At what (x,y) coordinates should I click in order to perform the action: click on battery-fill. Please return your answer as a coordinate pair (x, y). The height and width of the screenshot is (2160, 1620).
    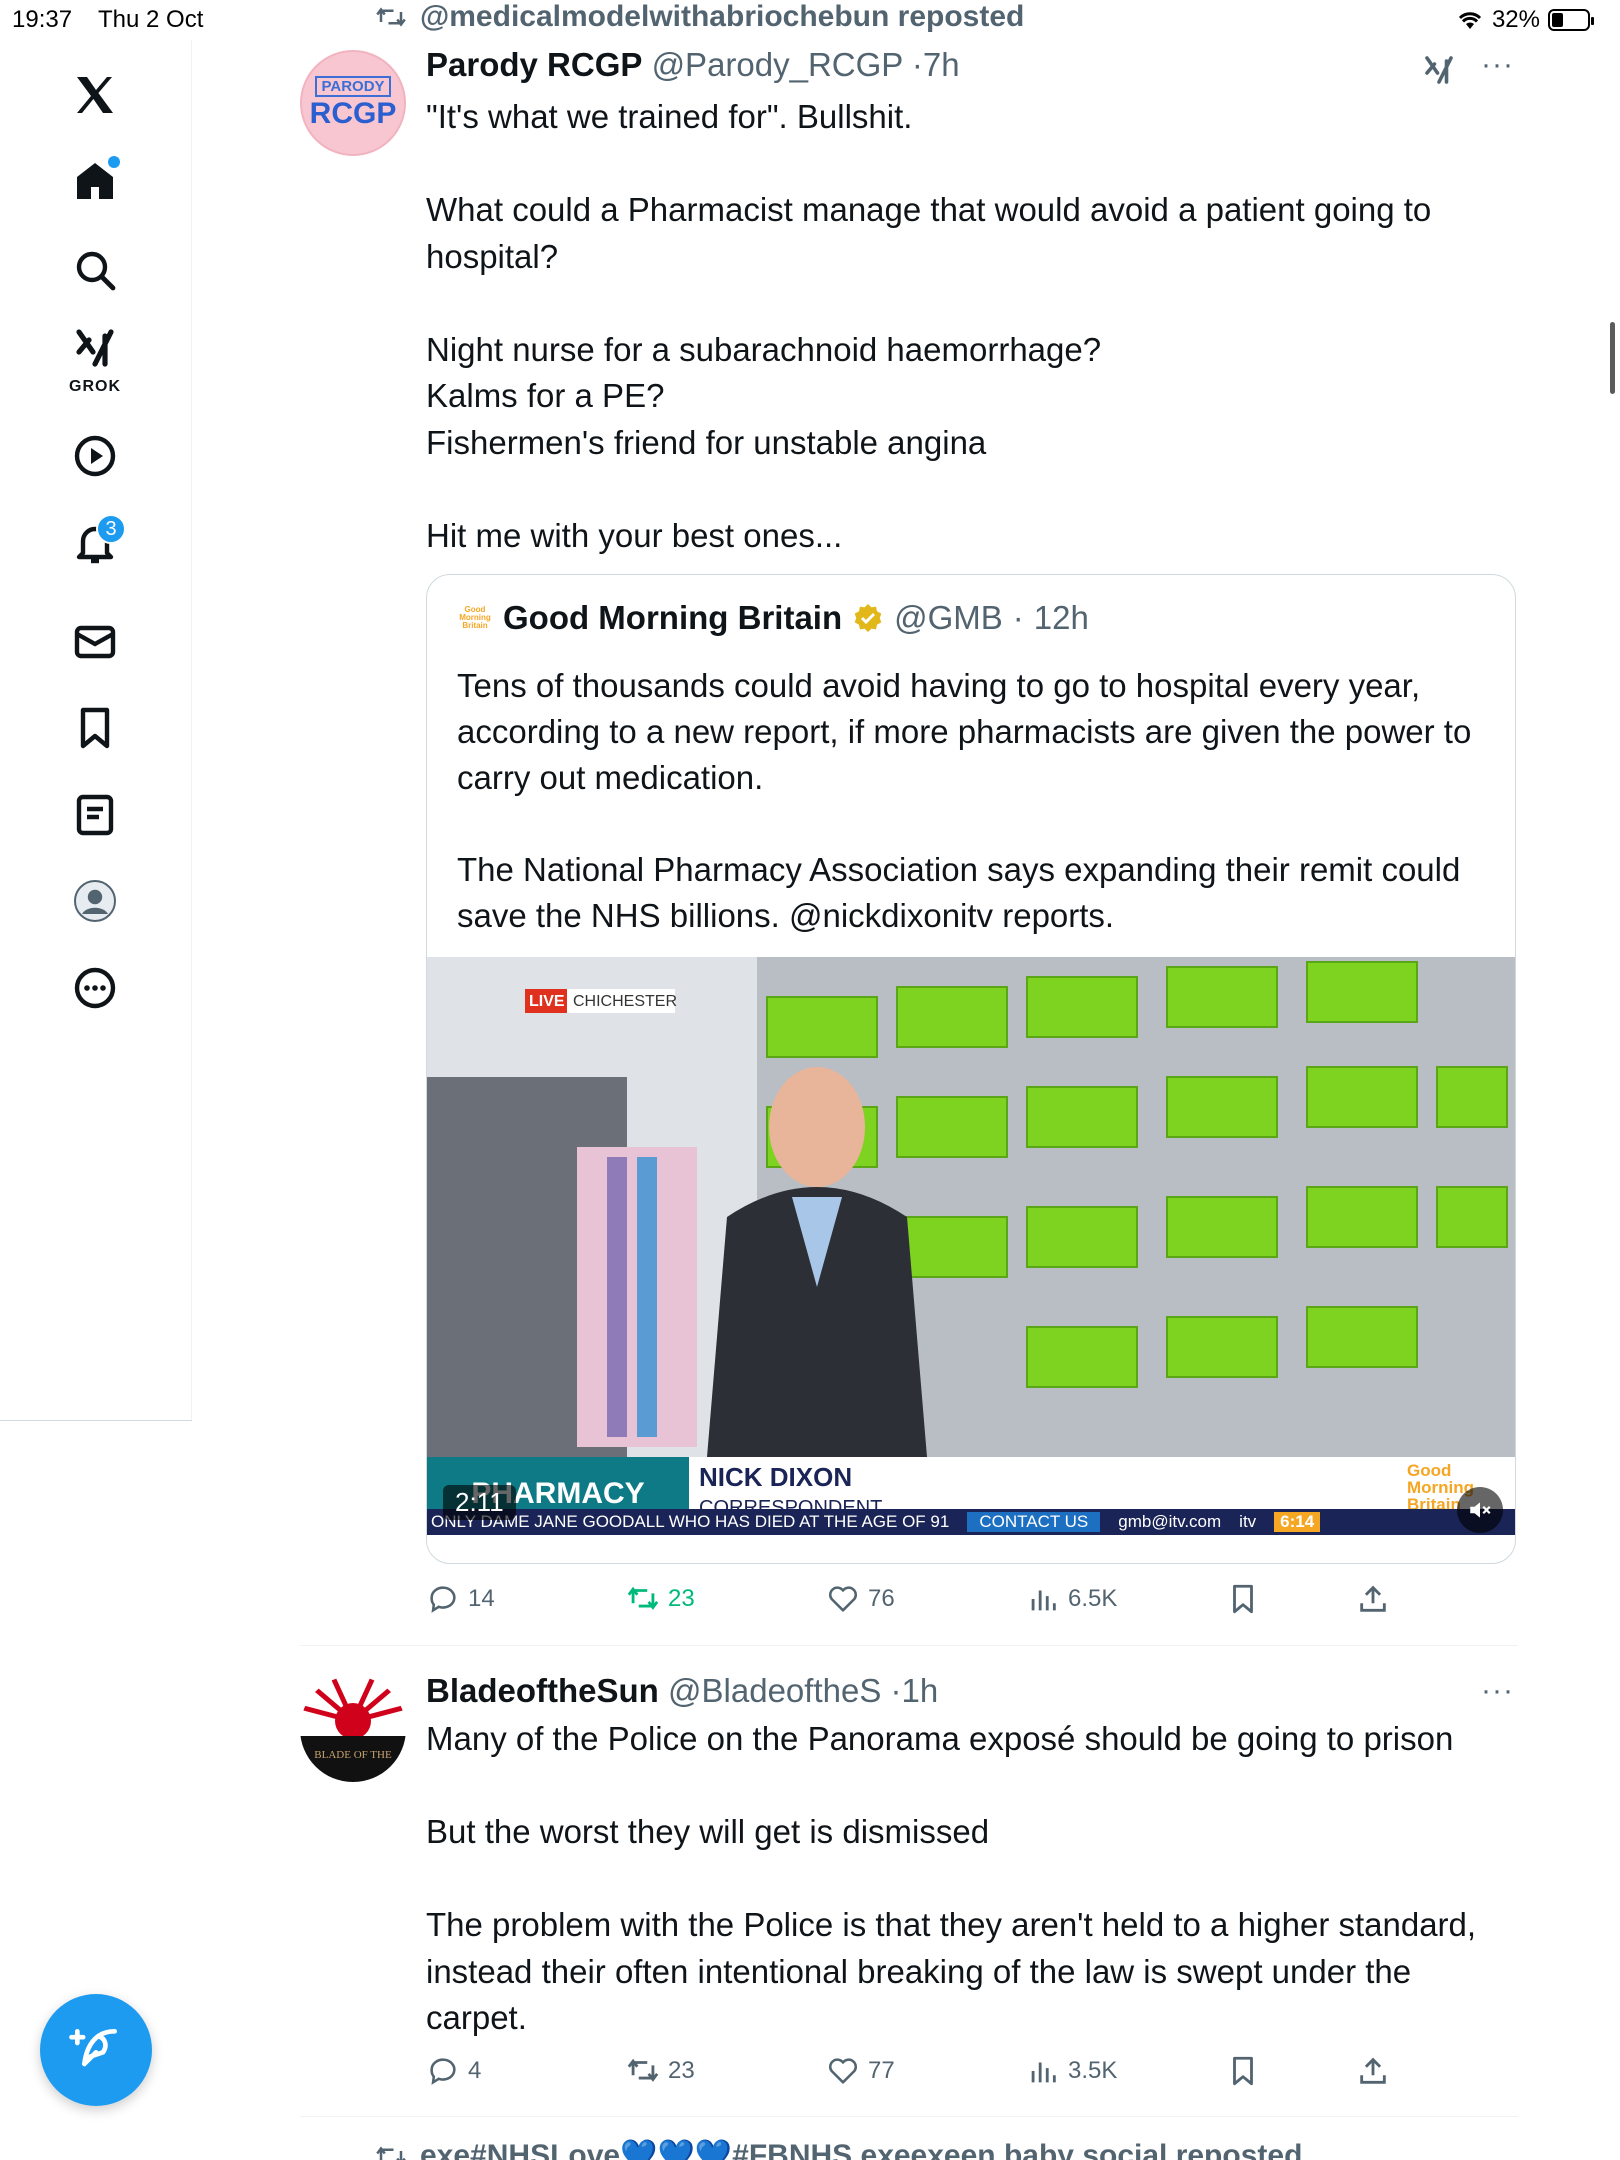
    Looking at the image, I should click on (1557, 20).